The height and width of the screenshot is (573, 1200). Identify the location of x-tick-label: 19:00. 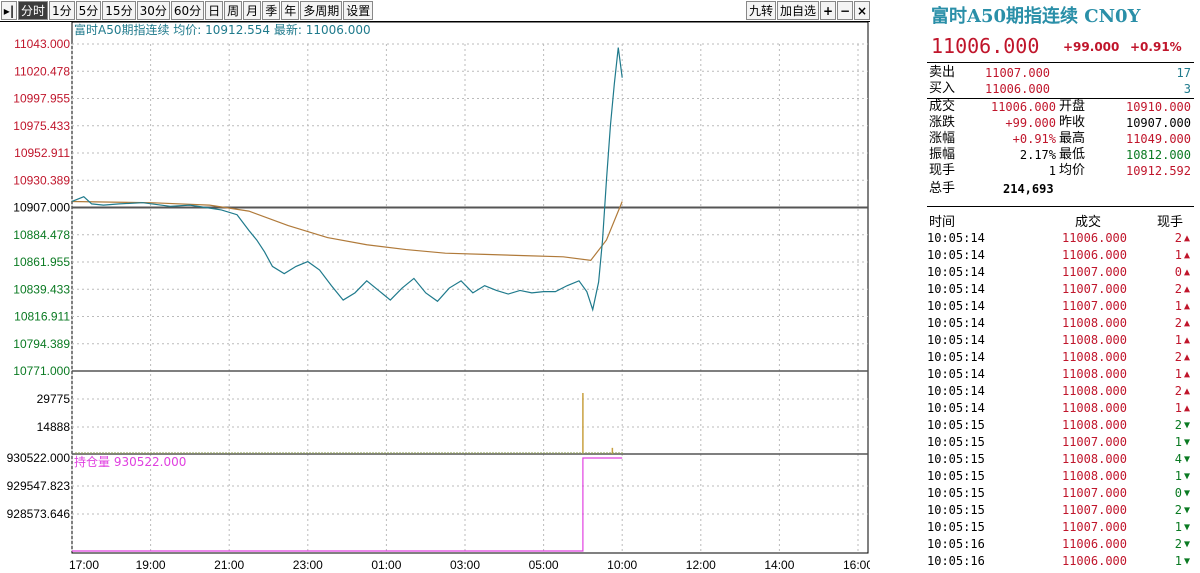
(151, 565).